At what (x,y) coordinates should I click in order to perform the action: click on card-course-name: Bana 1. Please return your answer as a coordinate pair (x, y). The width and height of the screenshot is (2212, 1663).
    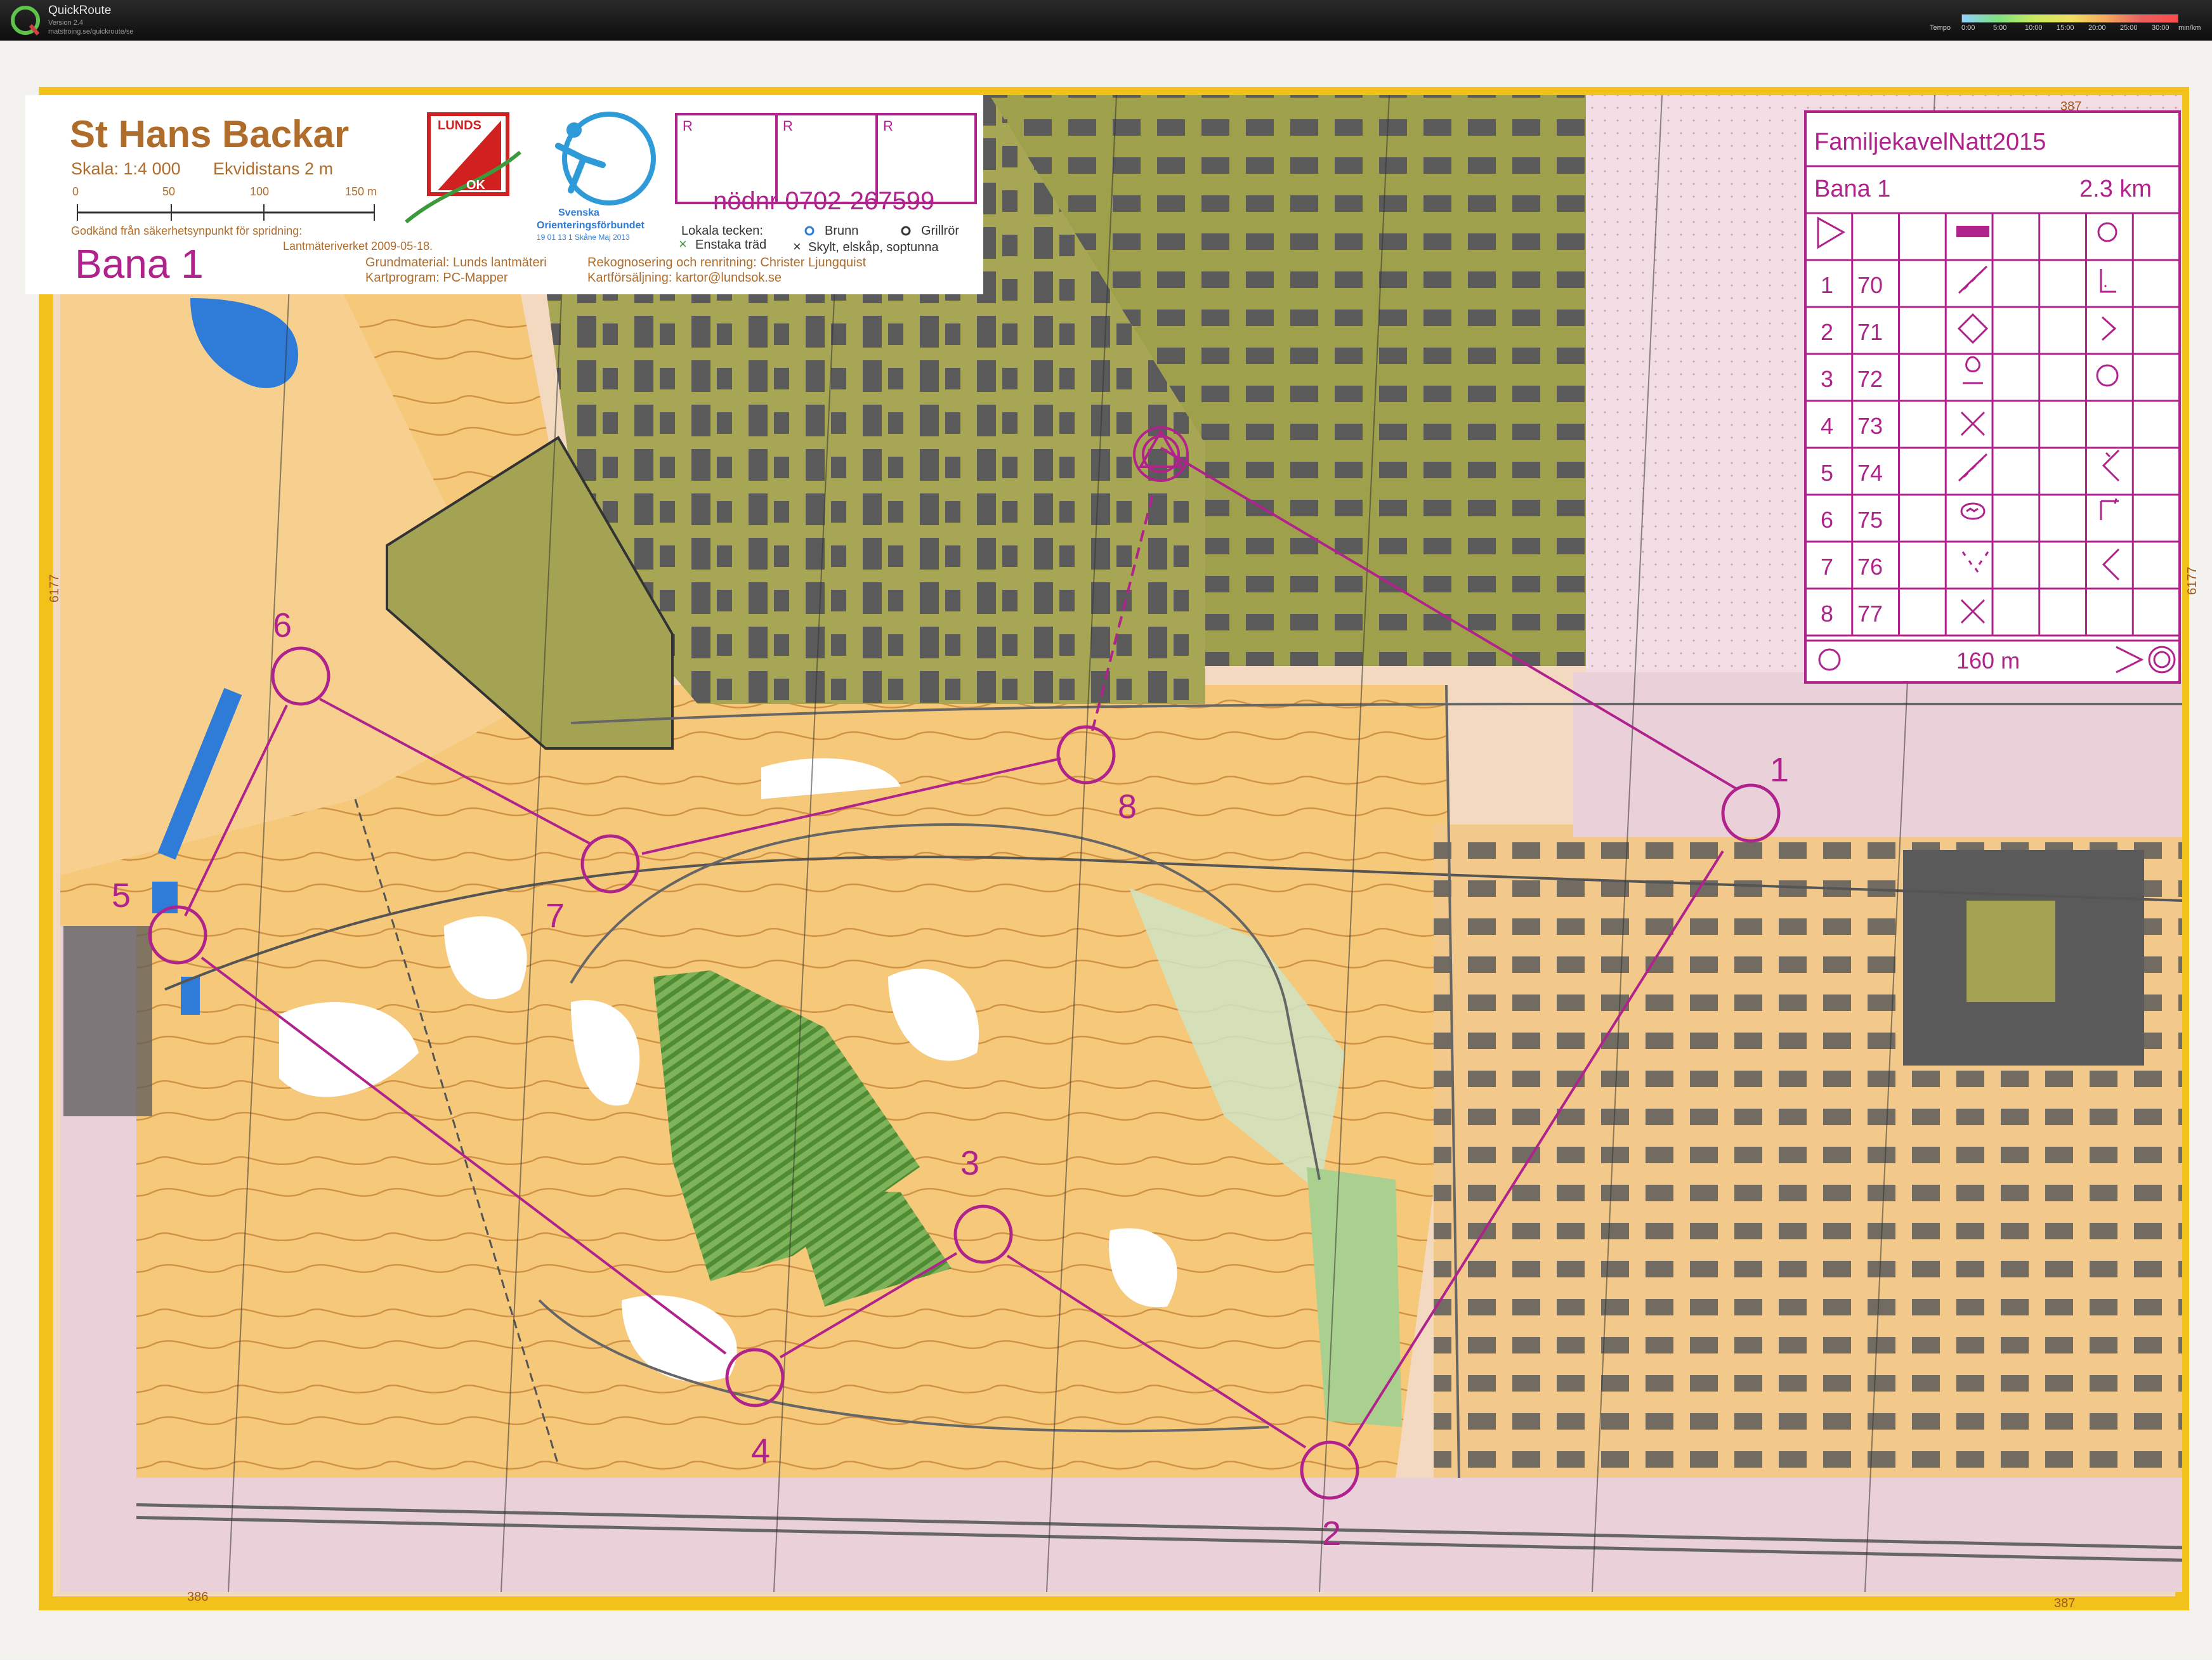
    Looking at the image, I should click on (1852, 189).